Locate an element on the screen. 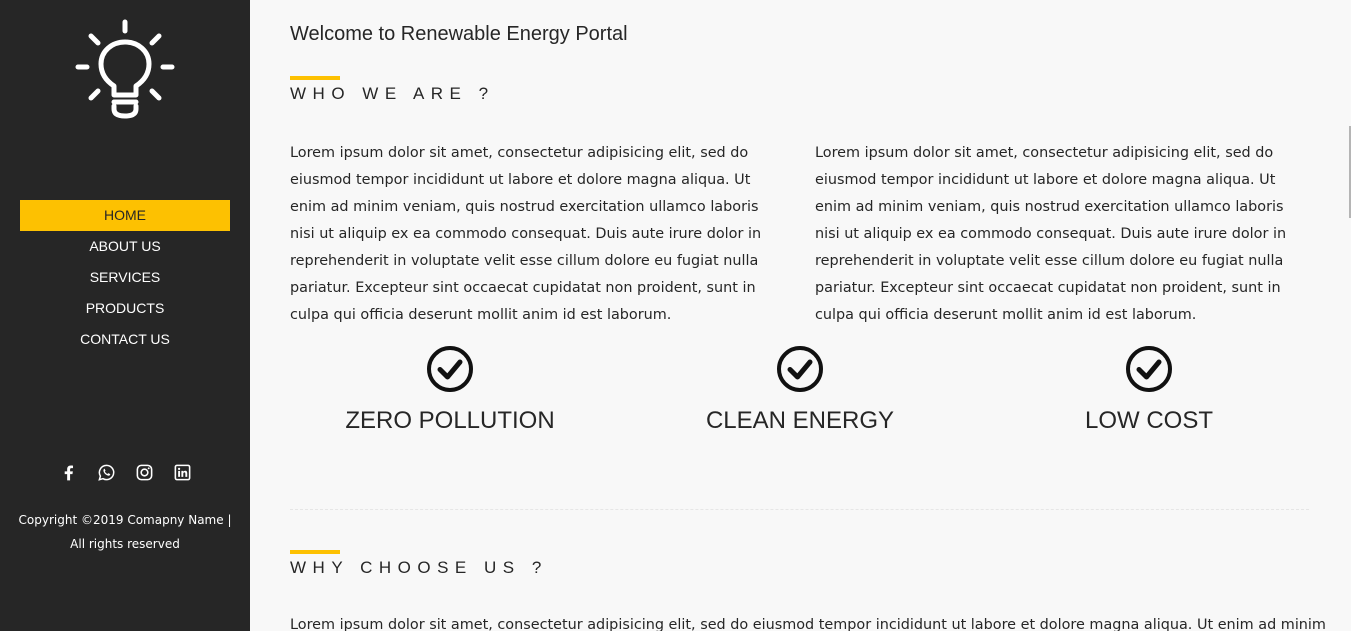  section-divider is located at coordinates (799, 509).